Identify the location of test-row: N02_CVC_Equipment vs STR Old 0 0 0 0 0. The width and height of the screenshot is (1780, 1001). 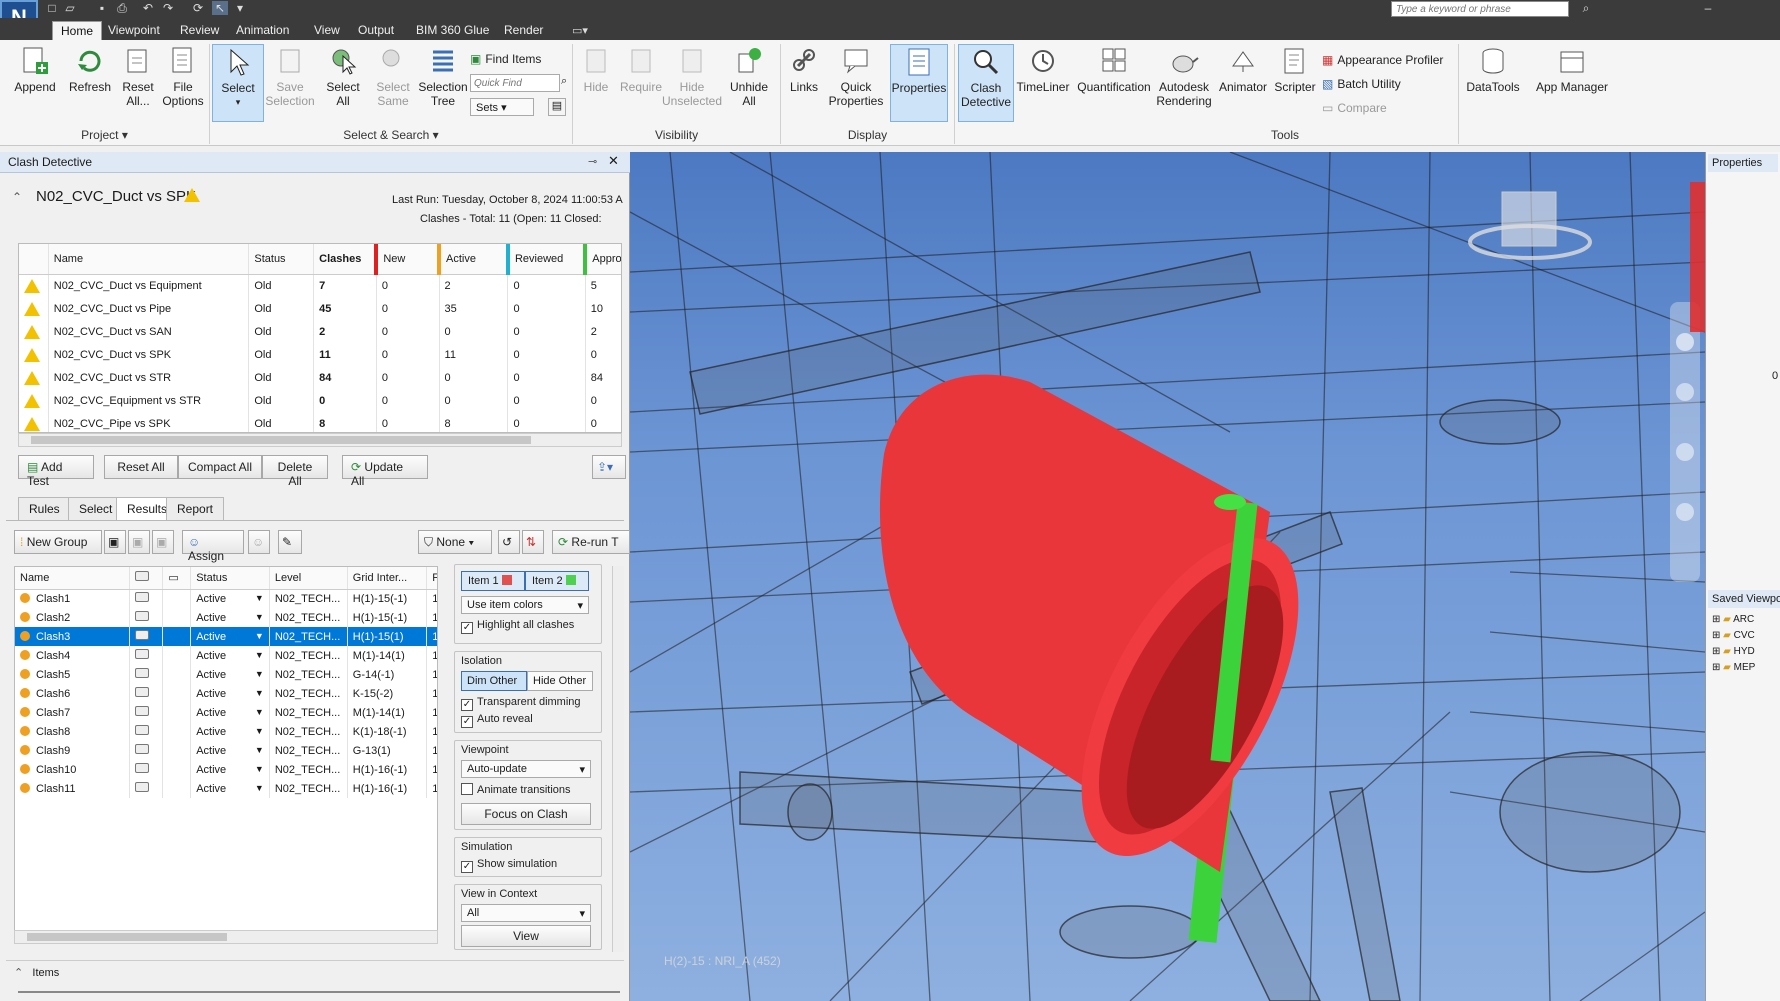
(320, 400).